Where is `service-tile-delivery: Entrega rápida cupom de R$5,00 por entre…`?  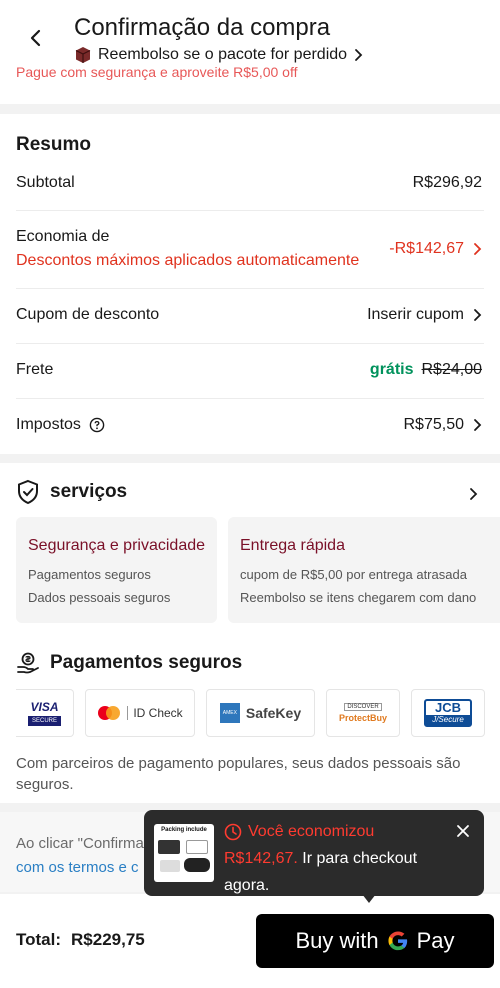 service-tile-delivery: Entrega rápida cupom de R$5,00 por entre… is located at coordinates (364, 570).